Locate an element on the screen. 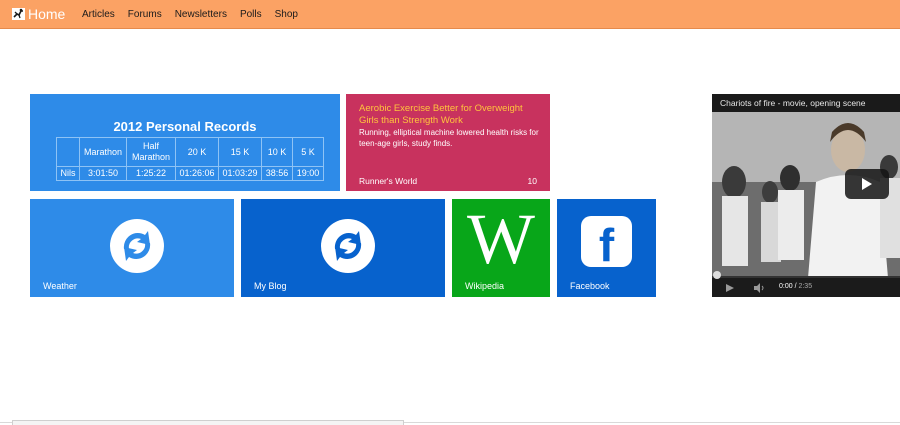 Image resolution: width=900 pixels, height=425 pixels. records-header-cell is located at coordinates (68, 152).